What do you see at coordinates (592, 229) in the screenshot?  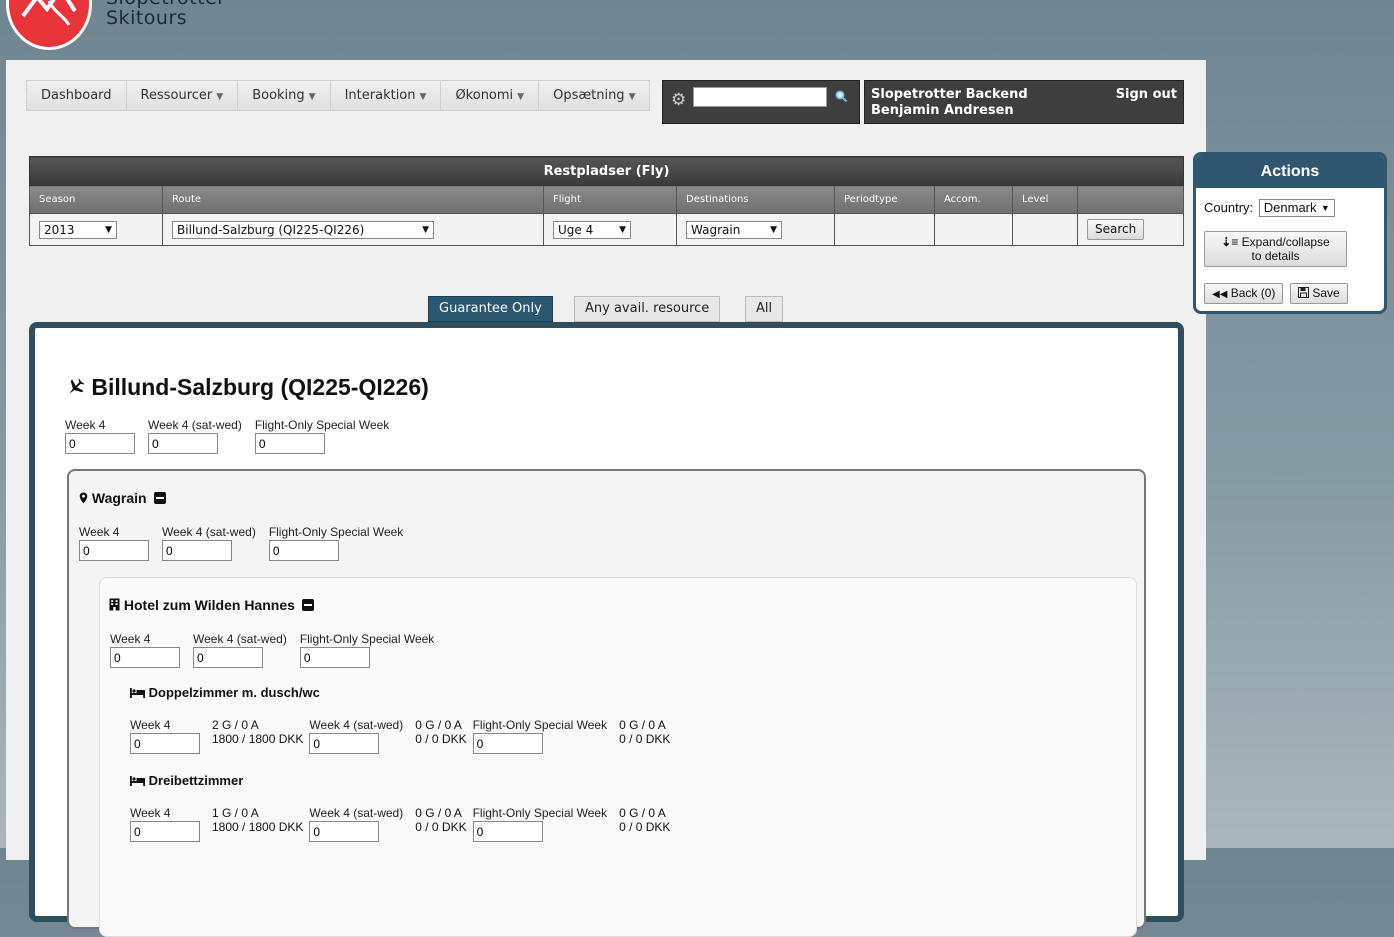 I see `flight-select: Uge 4 ▼` at bounding box center [592, 229].